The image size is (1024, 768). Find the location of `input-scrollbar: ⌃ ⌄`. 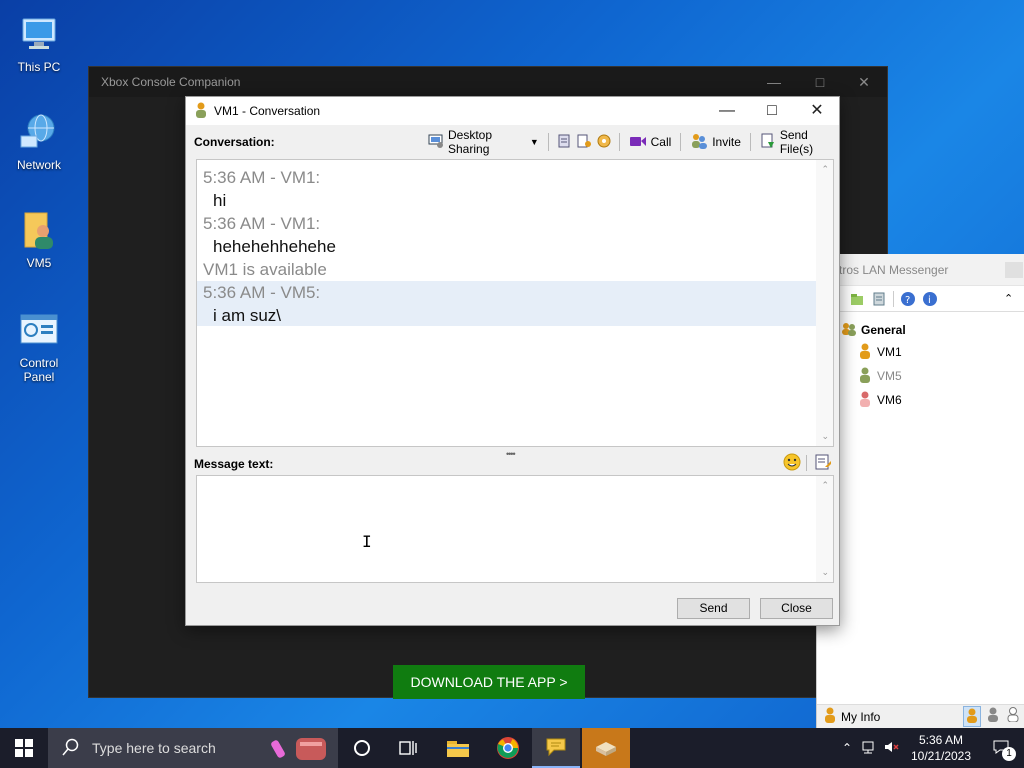

input-scrollbar: ⌃ ⌄ is located at coordinates (824, 529).